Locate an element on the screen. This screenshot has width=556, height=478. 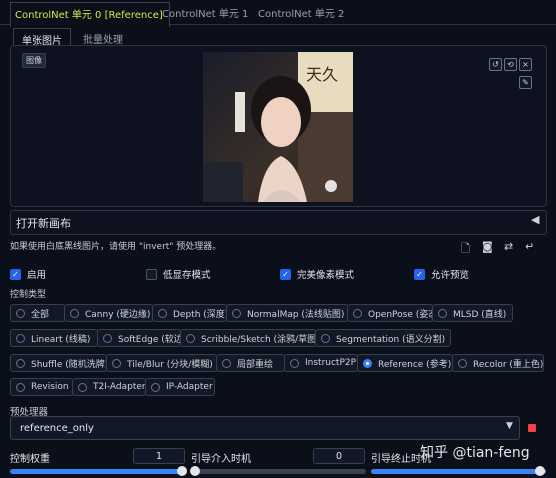
image-label: 图像 is located at coordinates (34, 60).